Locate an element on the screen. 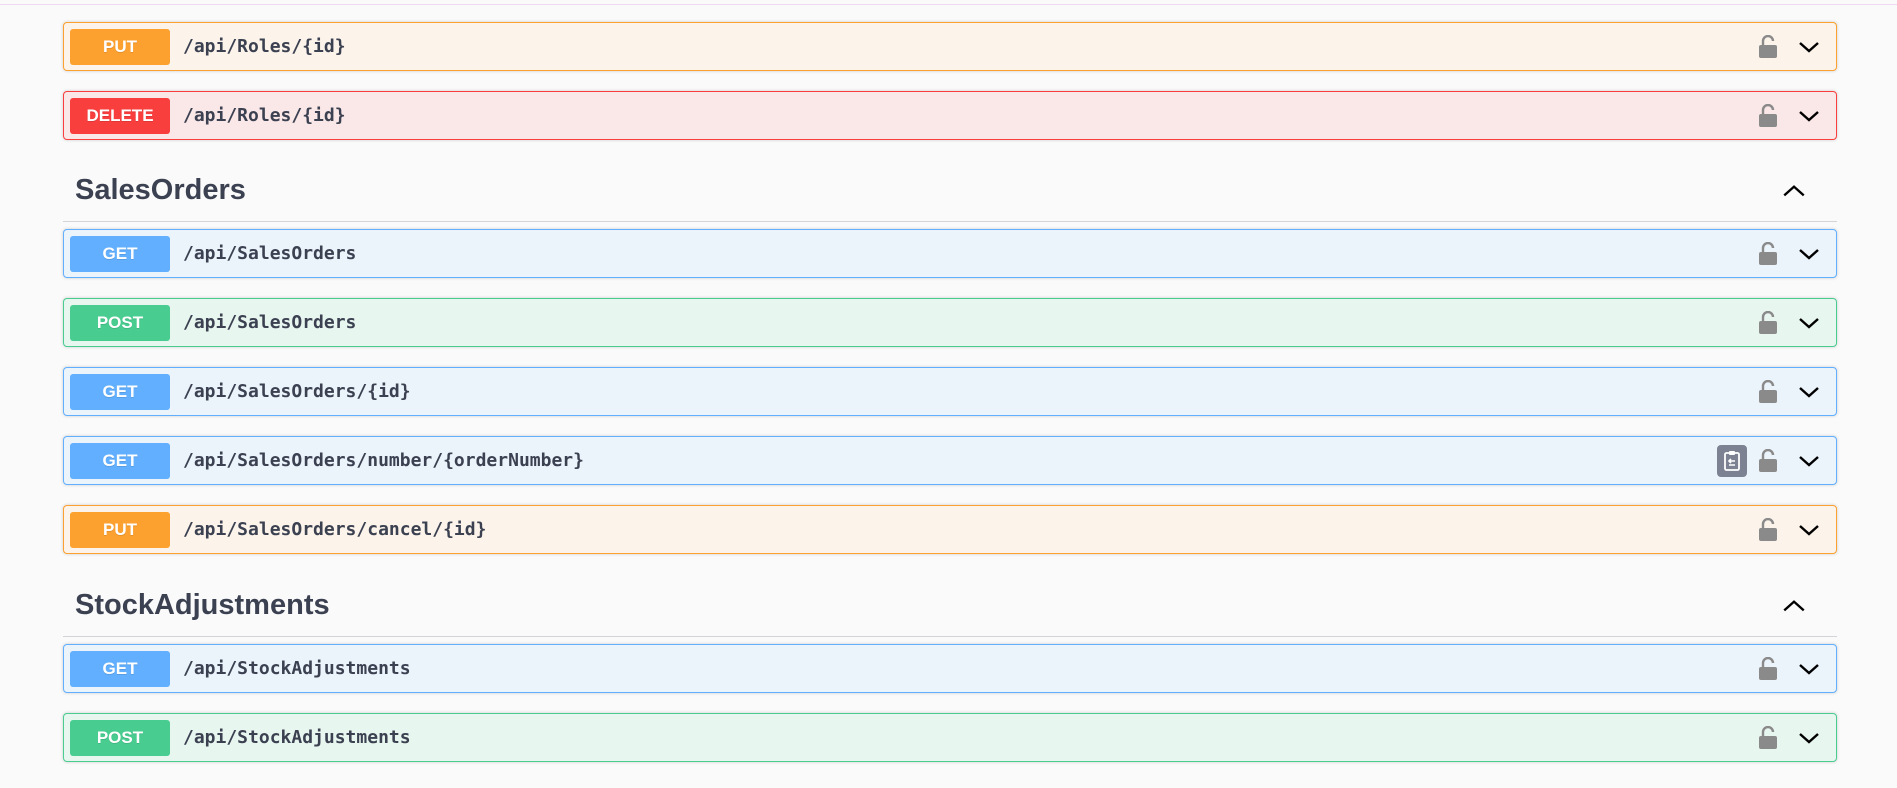  operation-path: /api/SalesOrders/number/{orderNumber} is located at coordinates (383, 460).